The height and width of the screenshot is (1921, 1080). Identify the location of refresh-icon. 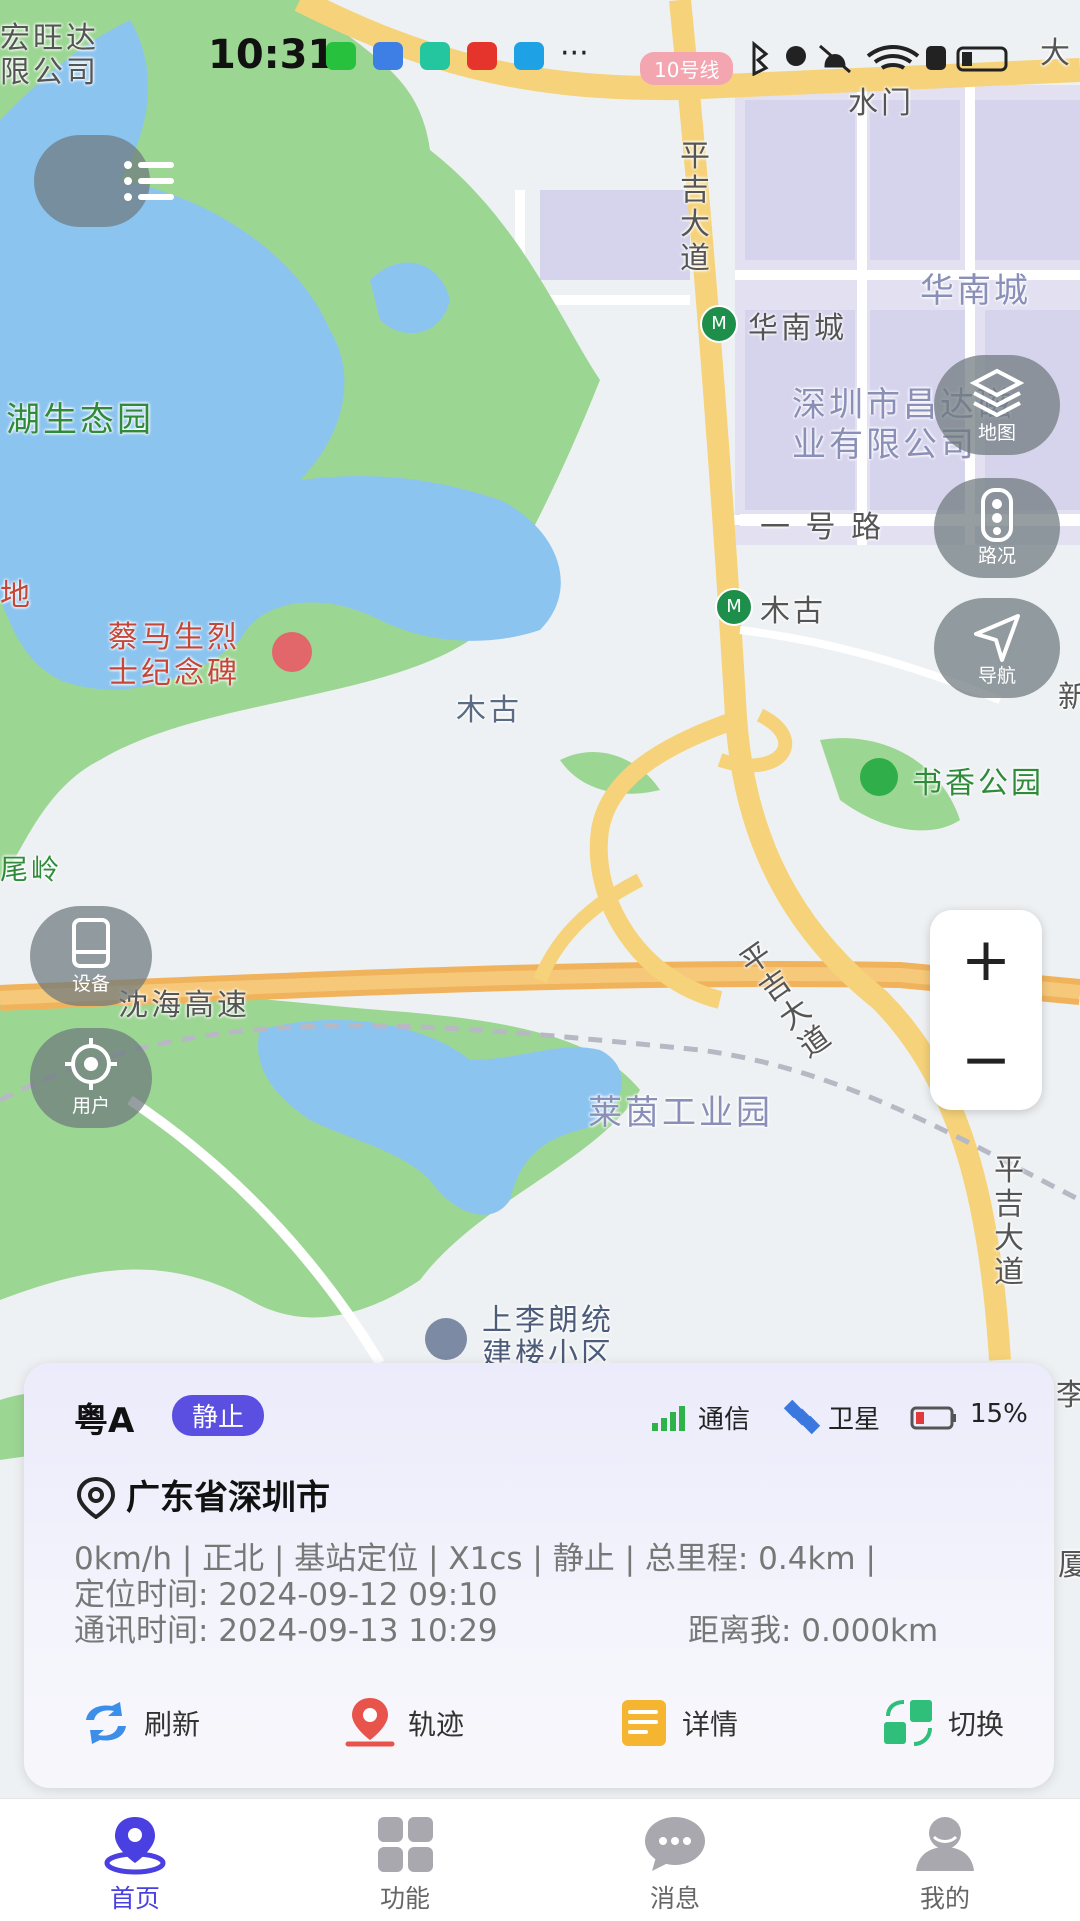
(106, 1723).